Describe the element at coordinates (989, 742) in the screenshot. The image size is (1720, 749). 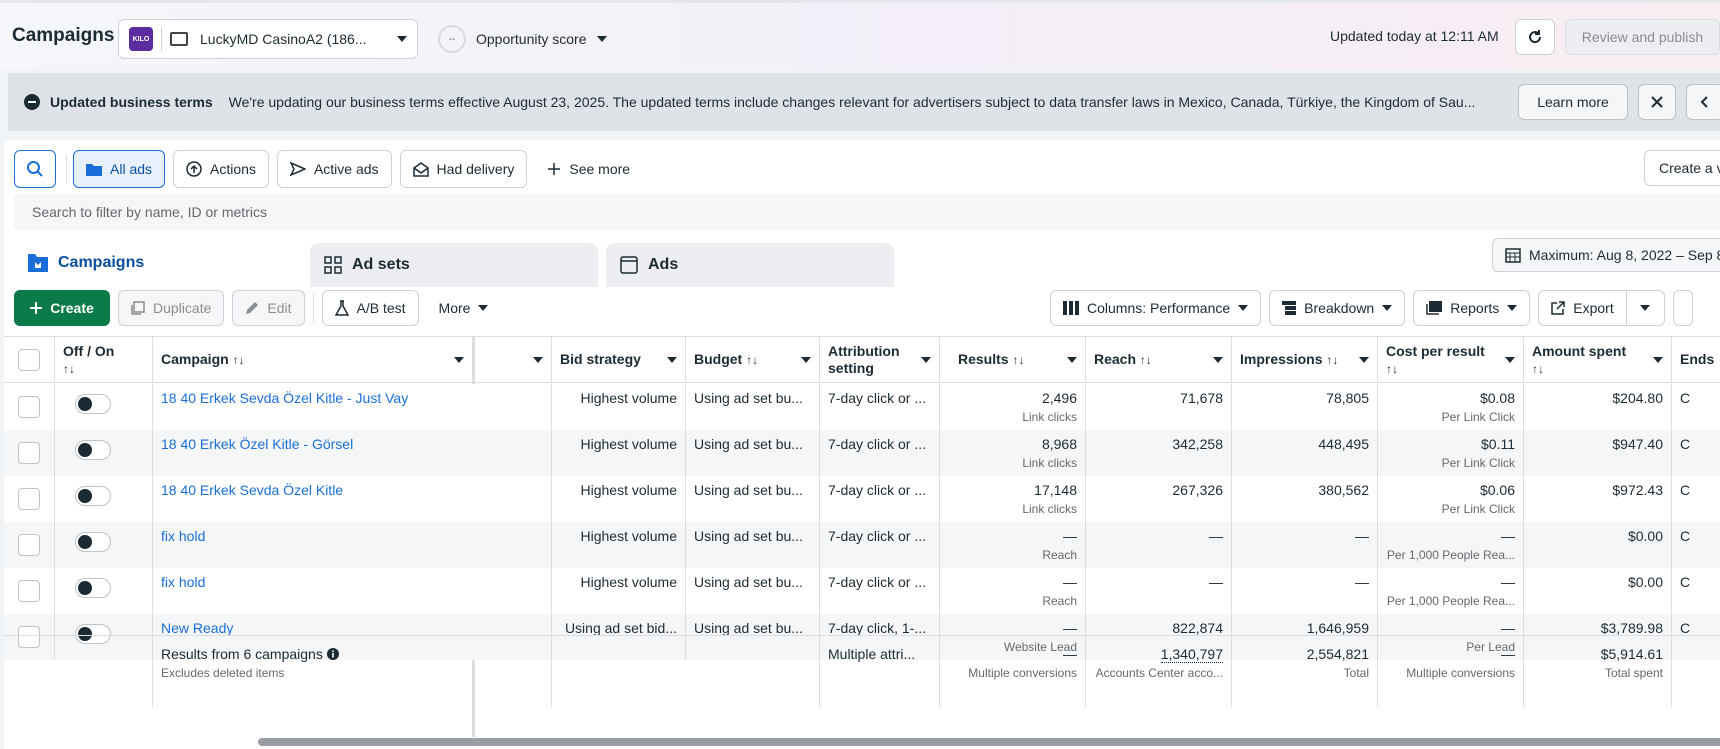
I see `horizontal-scrollbar` at that location.